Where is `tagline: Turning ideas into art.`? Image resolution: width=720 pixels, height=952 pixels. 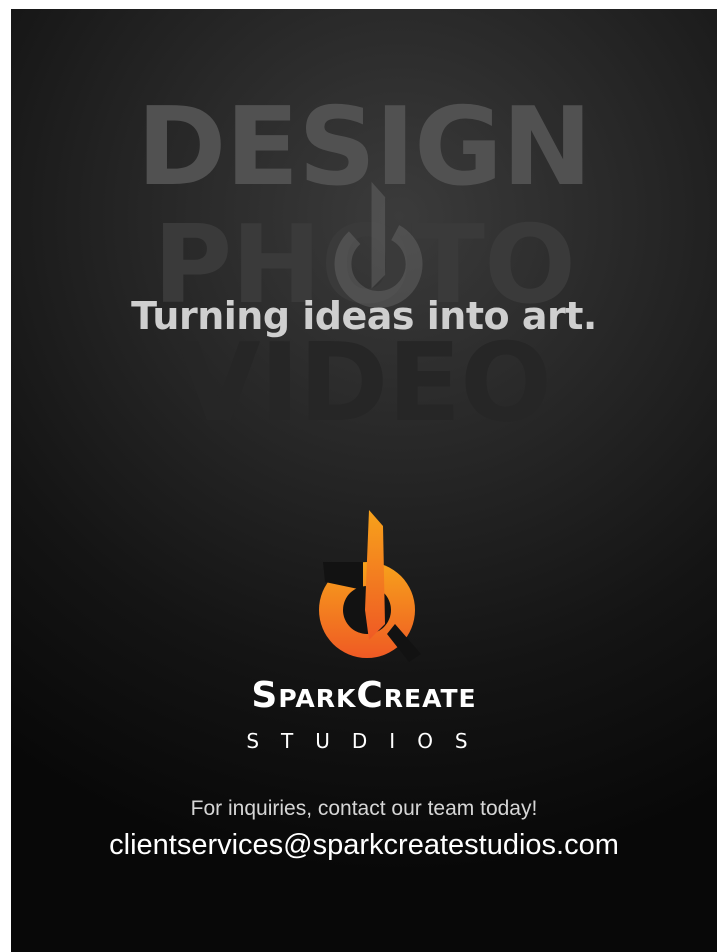 tagline: Turning ideas into art. is located at coordinates (364, 316).